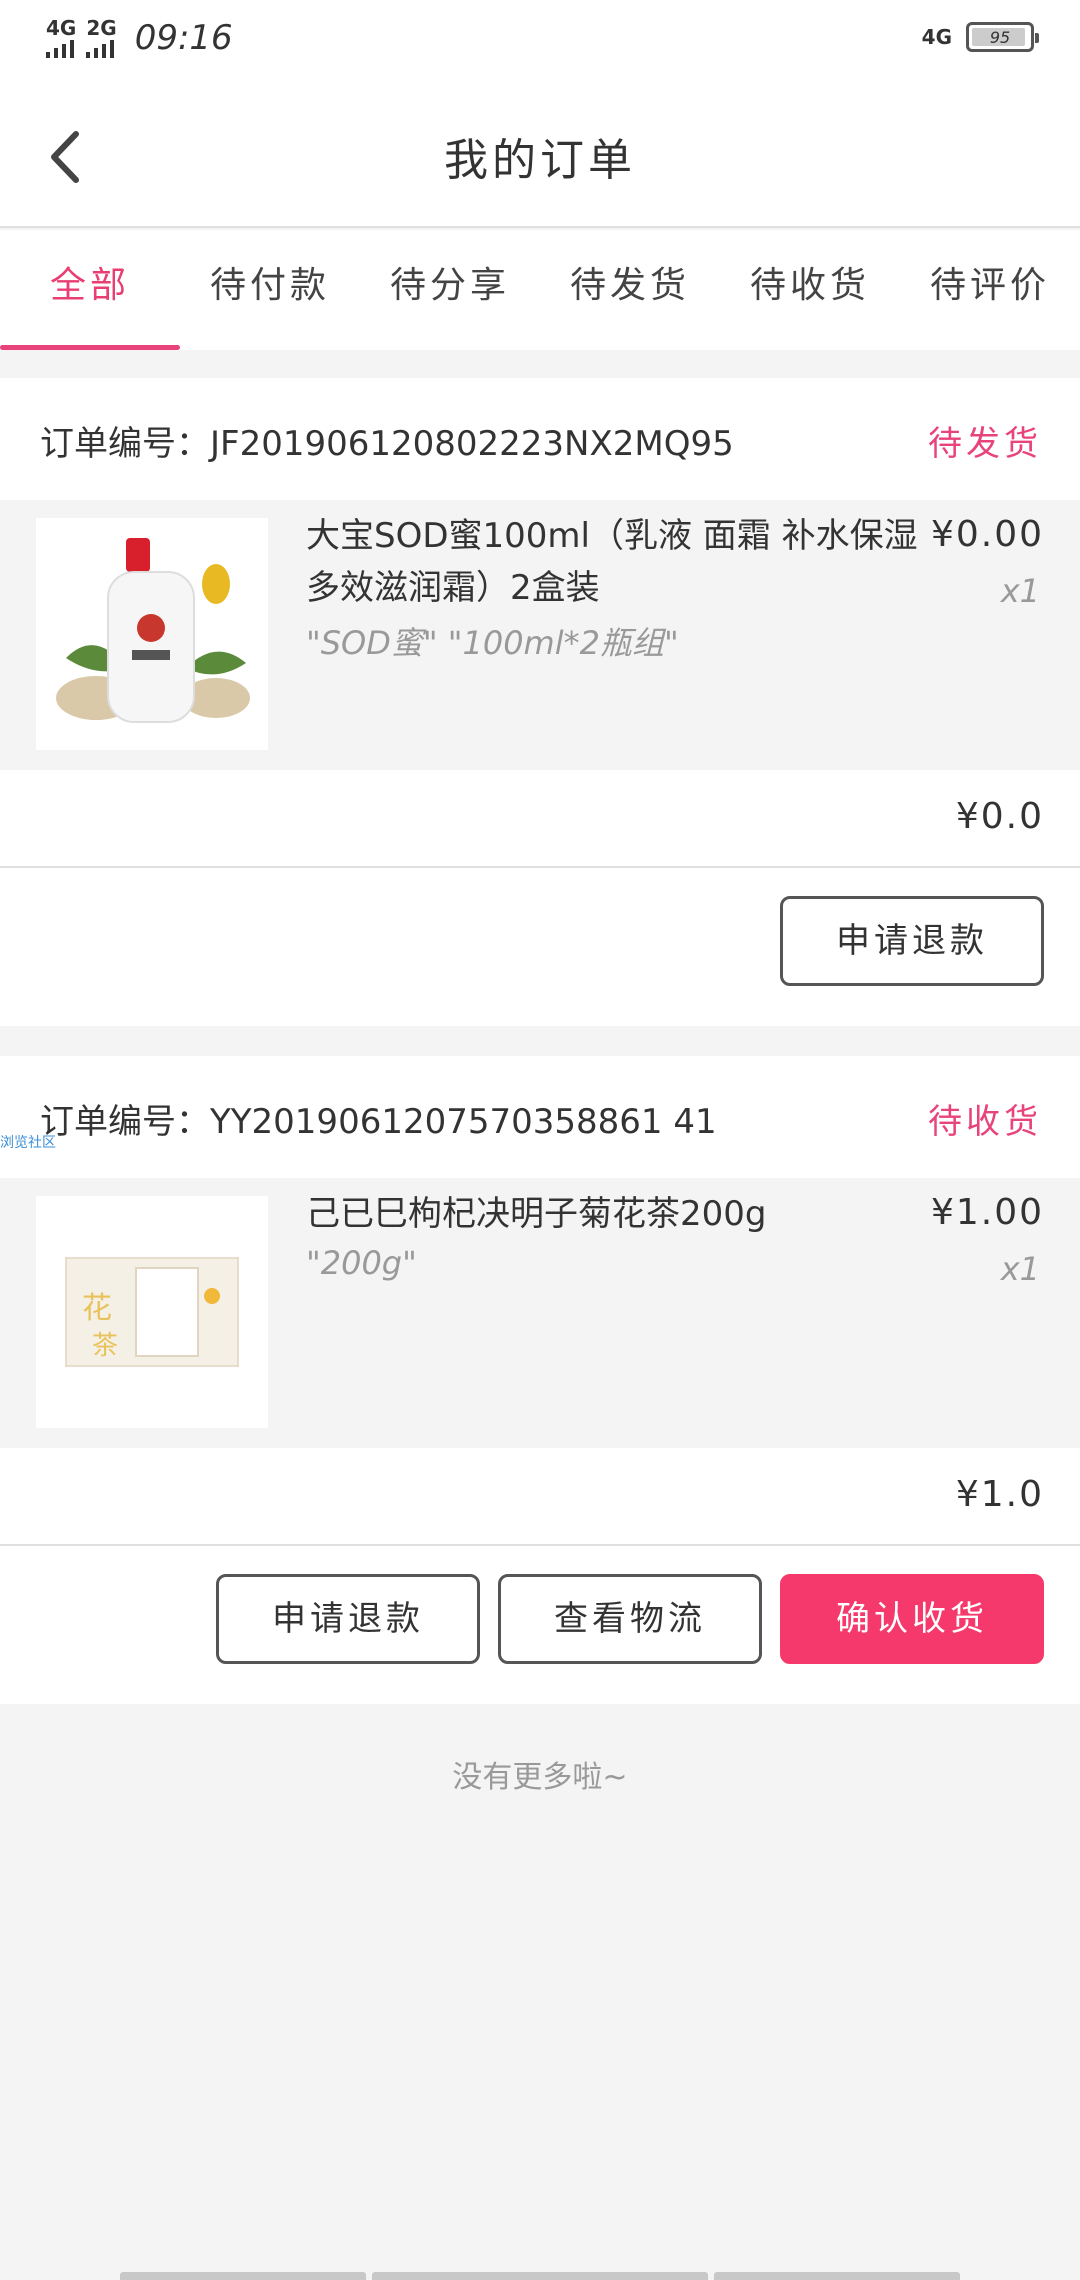 This screenshot has width=1080, height=2280. Describe the element at coordinates (152, 634) in the screenshot. I see `product-image` at that location.